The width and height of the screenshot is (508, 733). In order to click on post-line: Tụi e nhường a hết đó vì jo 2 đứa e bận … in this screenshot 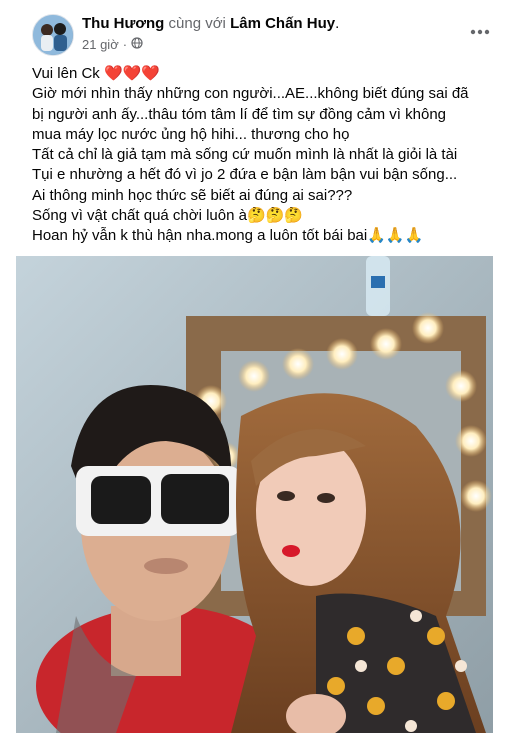, I will do `click(245, 175)`.